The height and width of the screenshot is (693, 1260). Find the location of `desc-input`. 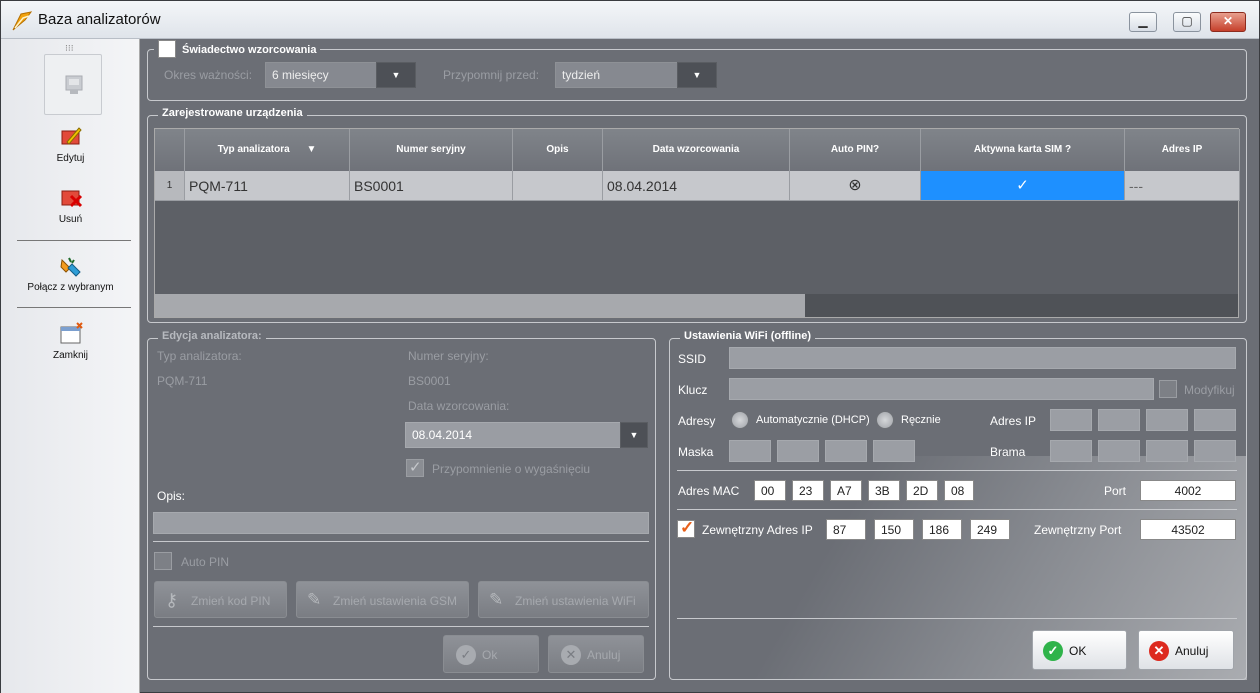

desc-input is located at coordinates (401, 523).